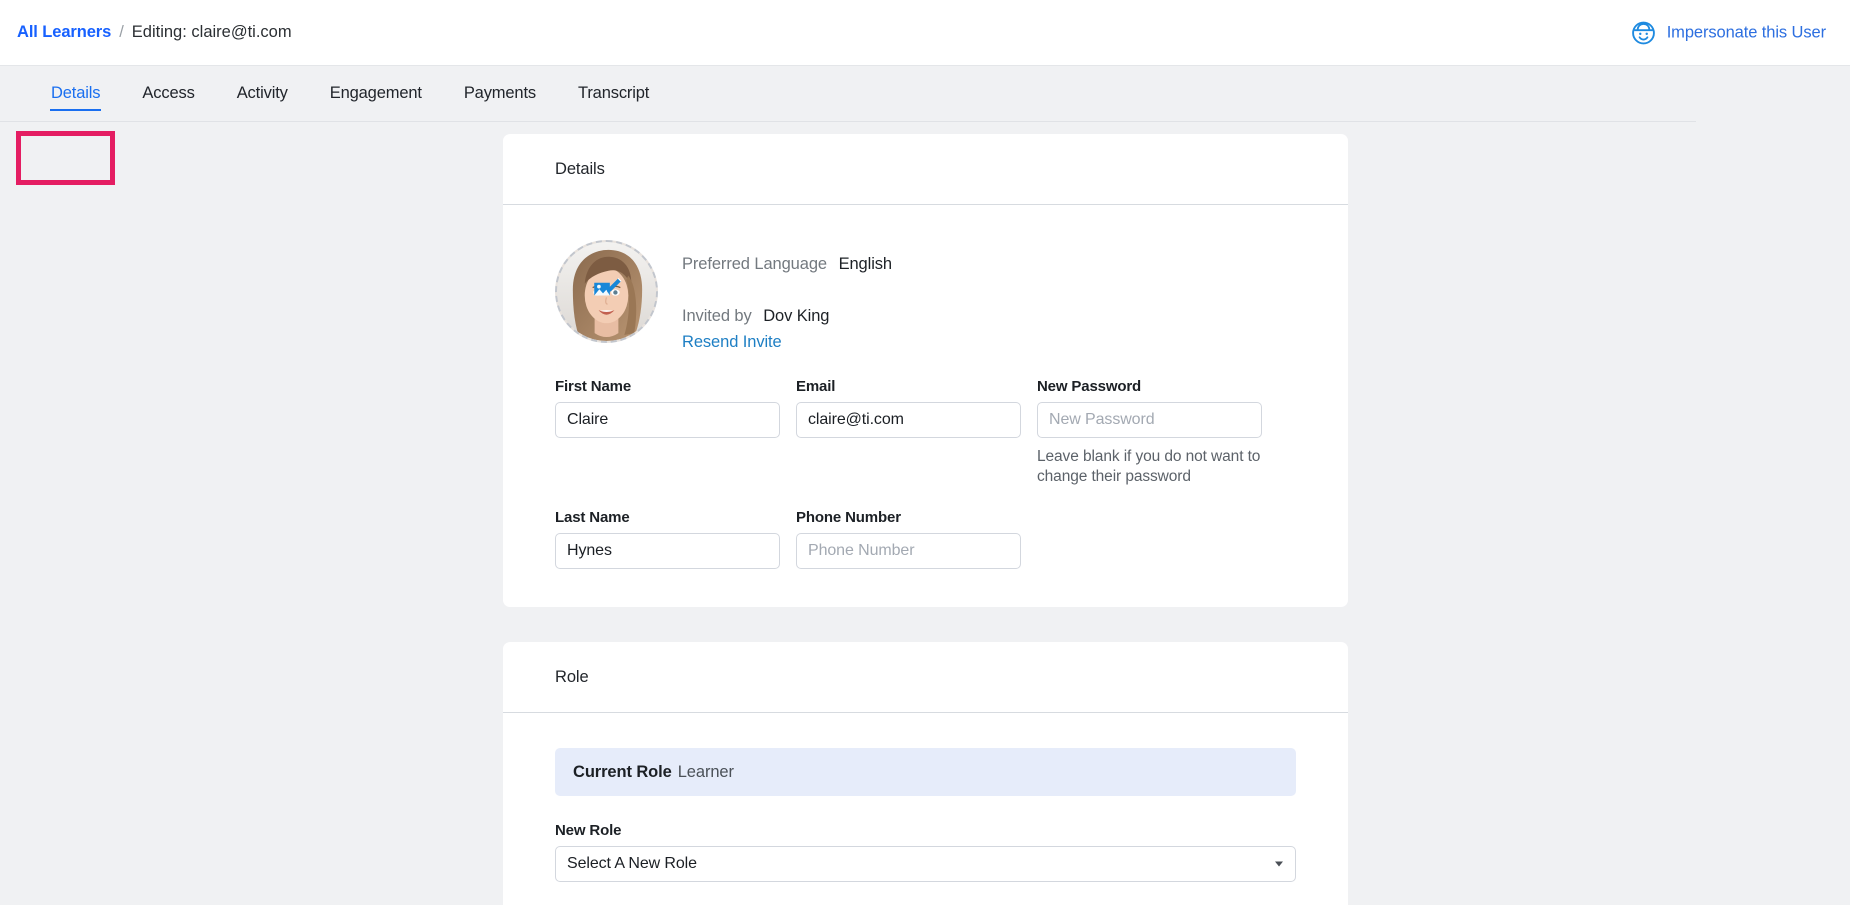  I want to click on first-name-input, so click(667, 419).